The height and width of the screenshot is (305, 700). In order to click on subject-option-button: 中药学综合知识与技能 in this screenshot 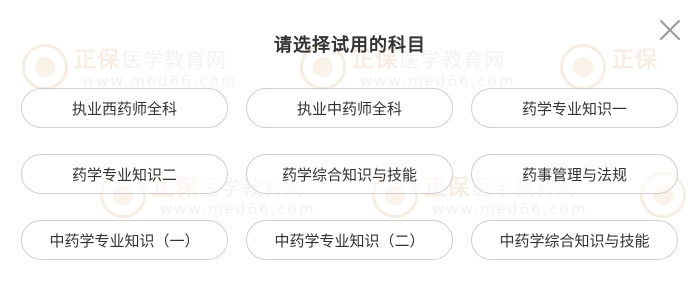, I will do `click(574, 240)`.